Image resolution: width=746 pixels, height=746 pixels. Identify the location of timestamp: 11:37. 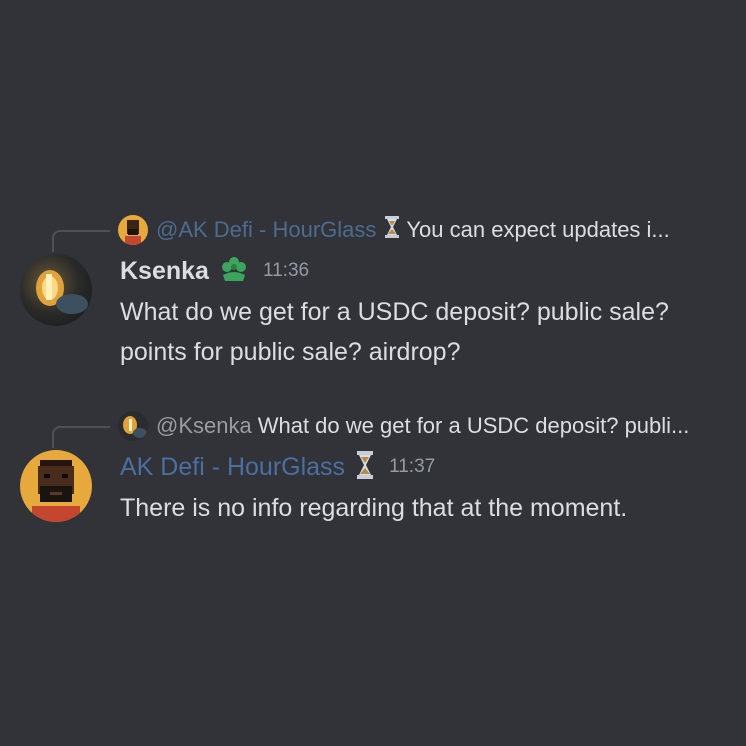
(412, 466).